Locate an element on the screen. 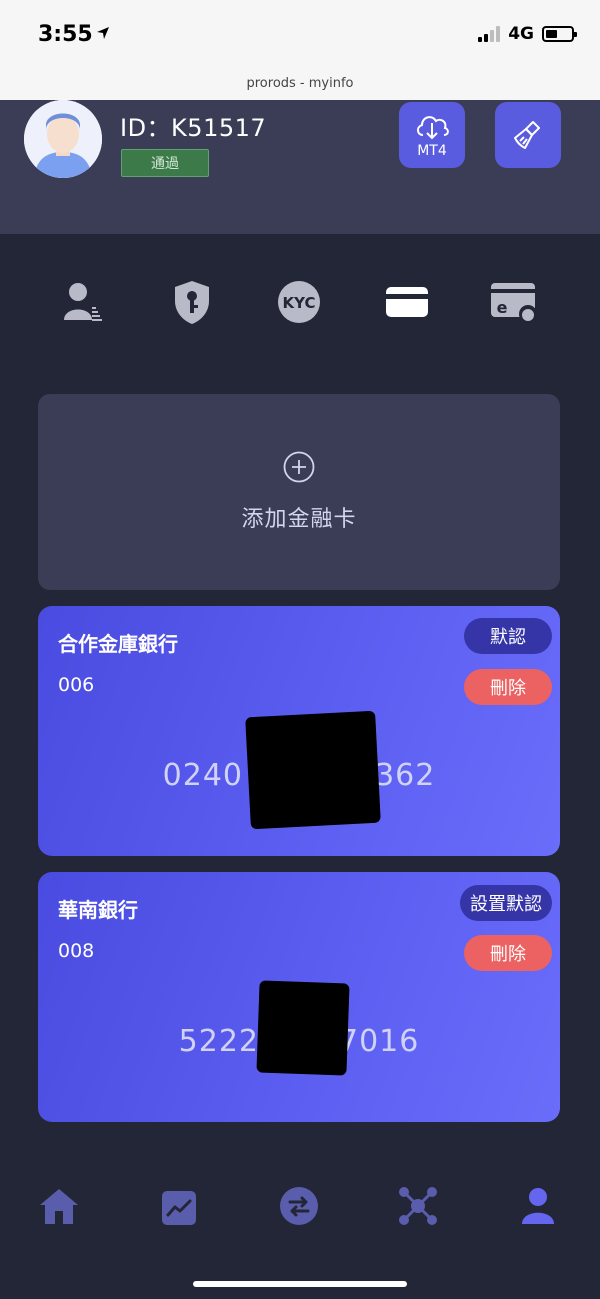 This screenshot has width=600, height=1299. tab-e-wallet: e is located at coordinates (514, 302).